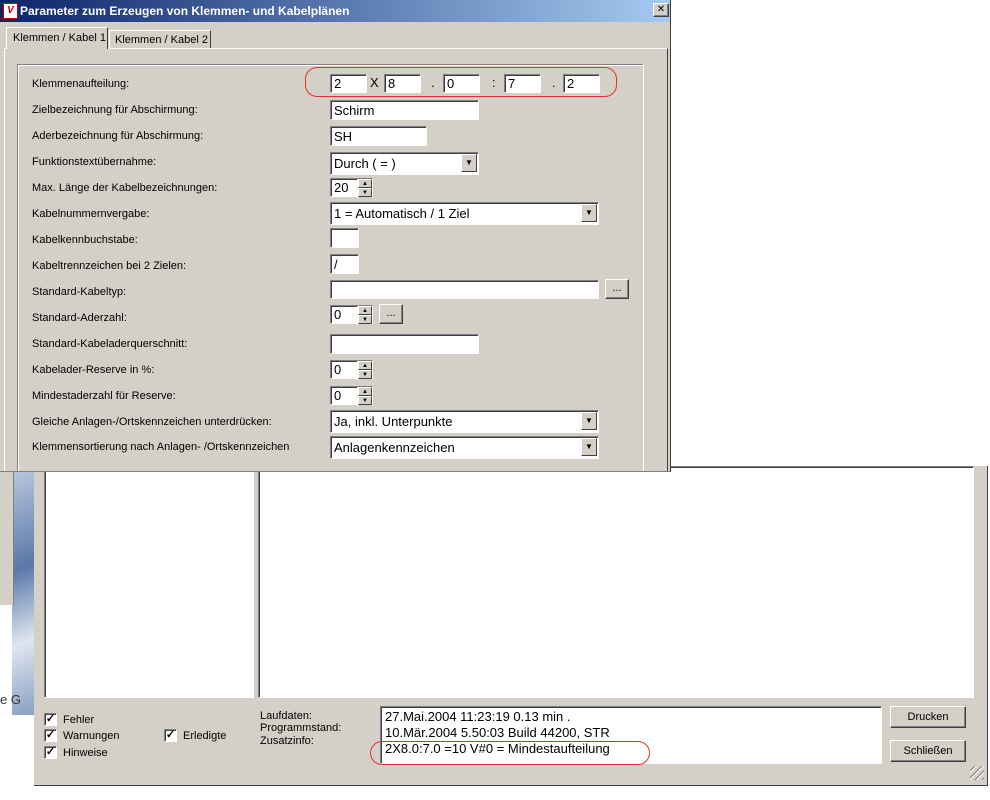 The image size is (990, 800). I want to click on tab-klemmen-kabel-2-label: Klemmen / Kabel 2, so click(161, 40).